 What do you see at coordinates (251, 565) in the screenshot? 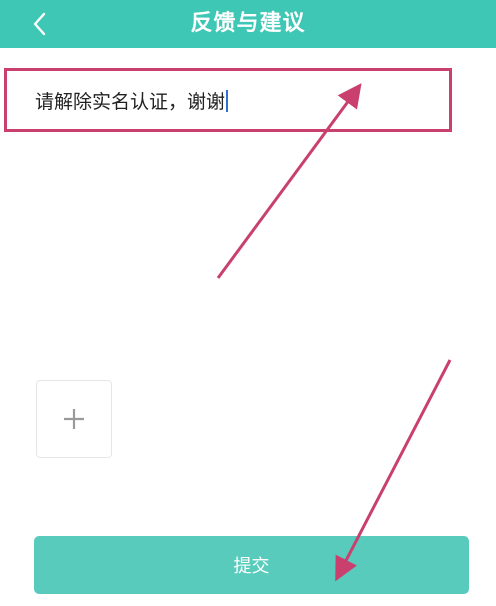
I see `submit-button: 提交` at bounding box center [251, 565].